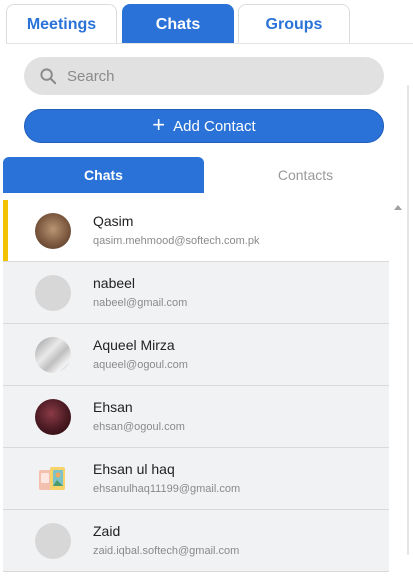 The image size is (413, 579). Describe the element at coordinates (140, 365) in the screenshot. I see `contact-email: aqueel@ogoul.com` at that location.